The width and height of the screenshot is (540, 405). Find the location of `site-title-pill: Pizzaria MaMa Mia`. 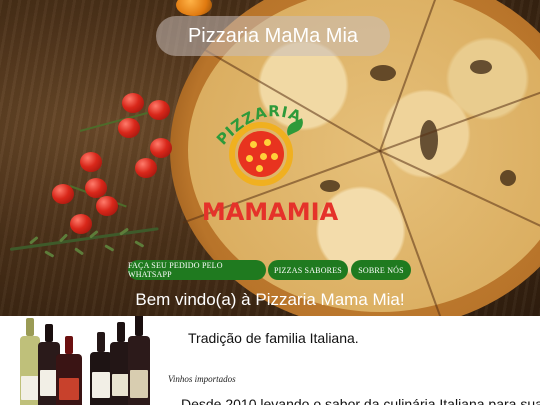

site-title-pill: Pizzaria MaMa Mia is located at coordinates (273, 36).